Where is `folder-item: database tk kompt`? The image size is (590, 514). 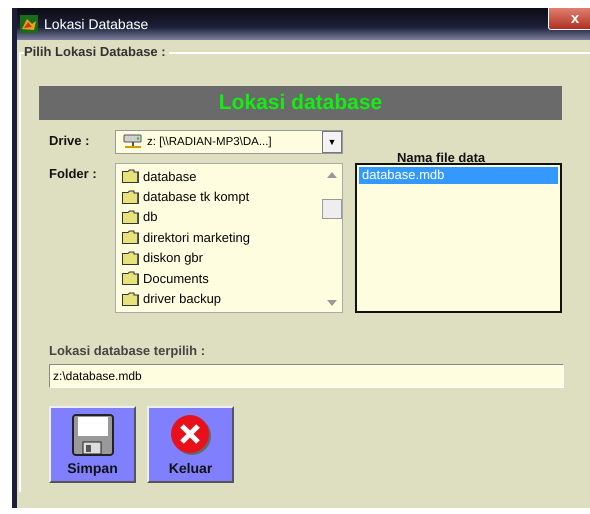
folder-item: database tk kompt is located at coordinates (222, 196).